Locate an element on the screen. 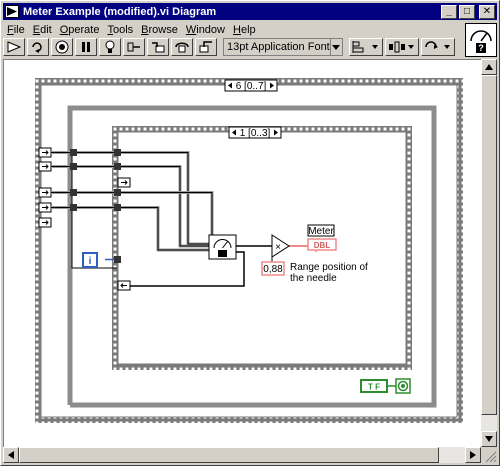  labview-app-icon is located at coordinates (12, 11).